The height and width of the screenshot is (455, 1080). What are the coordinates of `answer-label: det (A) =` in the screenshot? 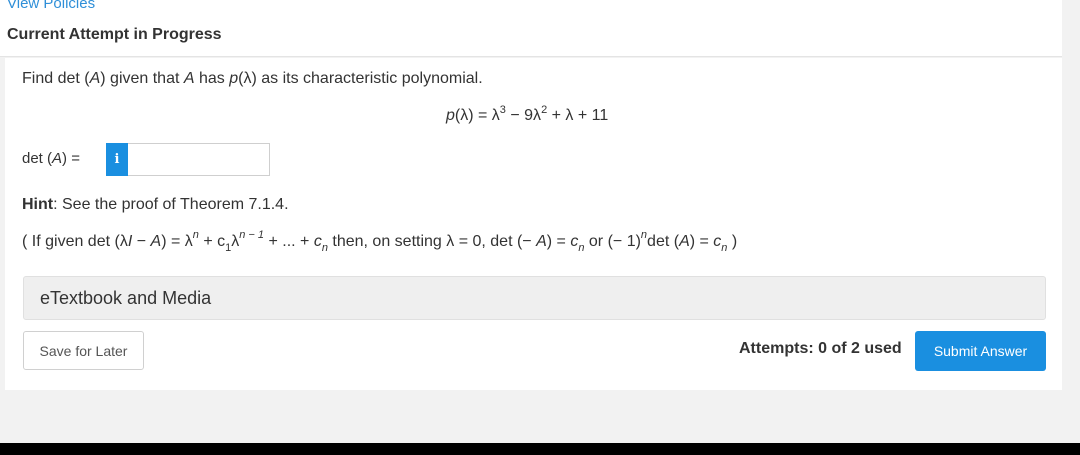 It's located at (51, 158).